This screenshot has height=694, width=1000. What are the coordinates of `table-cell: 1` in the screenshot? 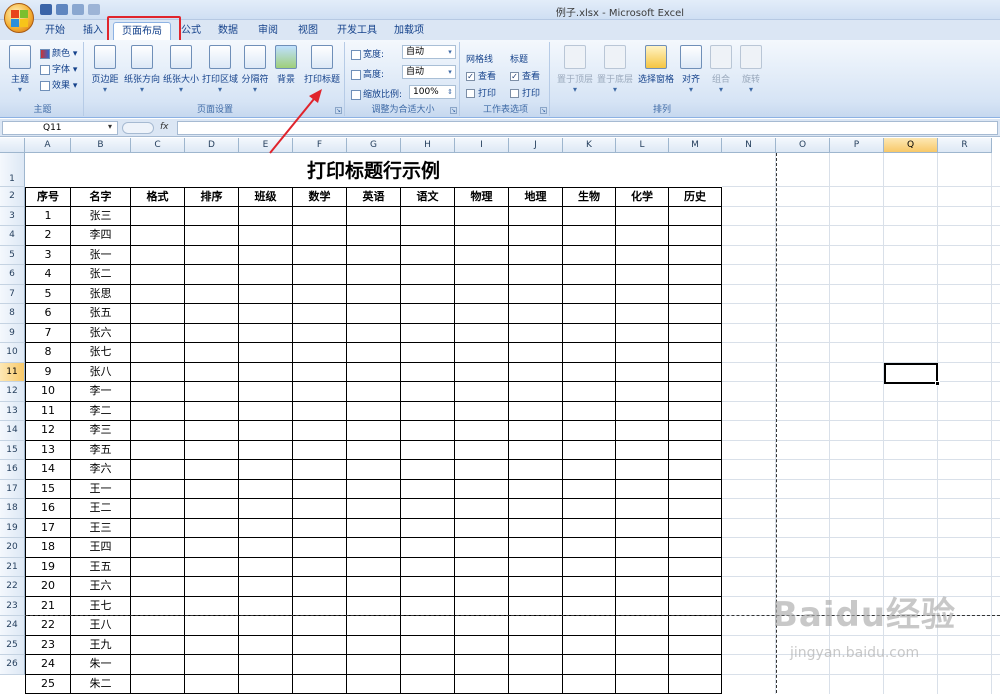 It's located at (48, 216).